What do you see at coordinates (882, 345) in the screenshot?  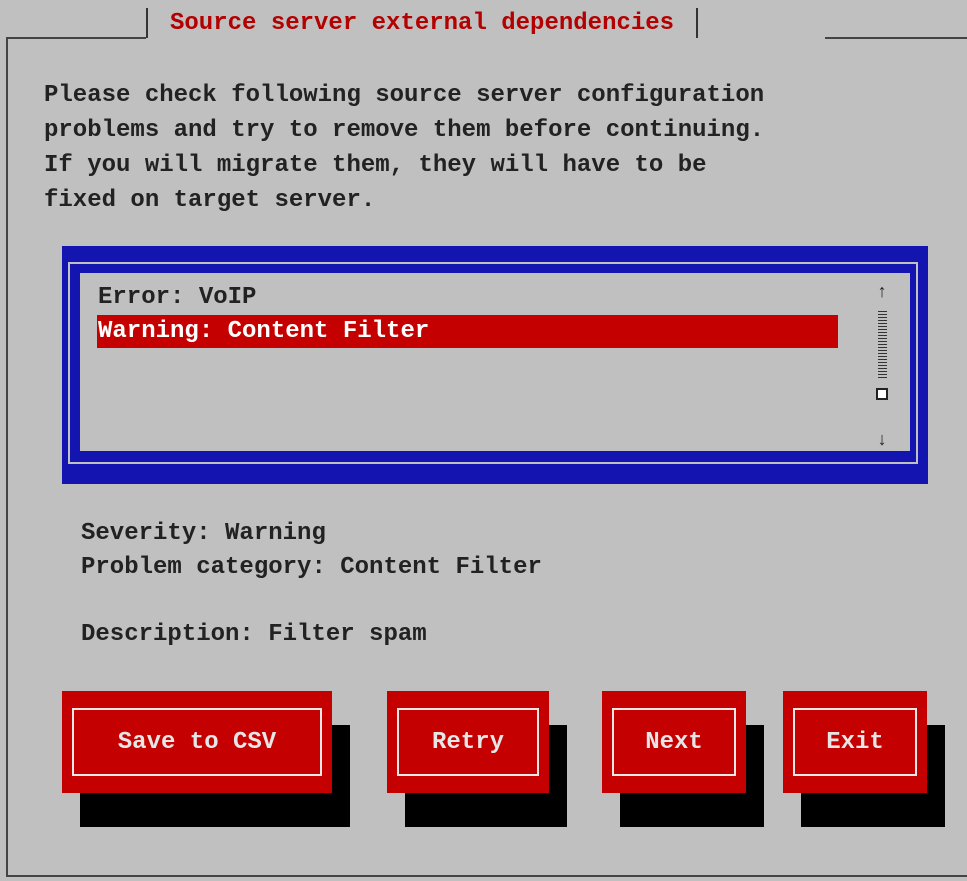 I see `scrollbar-track` at bounding box center [882, 345].